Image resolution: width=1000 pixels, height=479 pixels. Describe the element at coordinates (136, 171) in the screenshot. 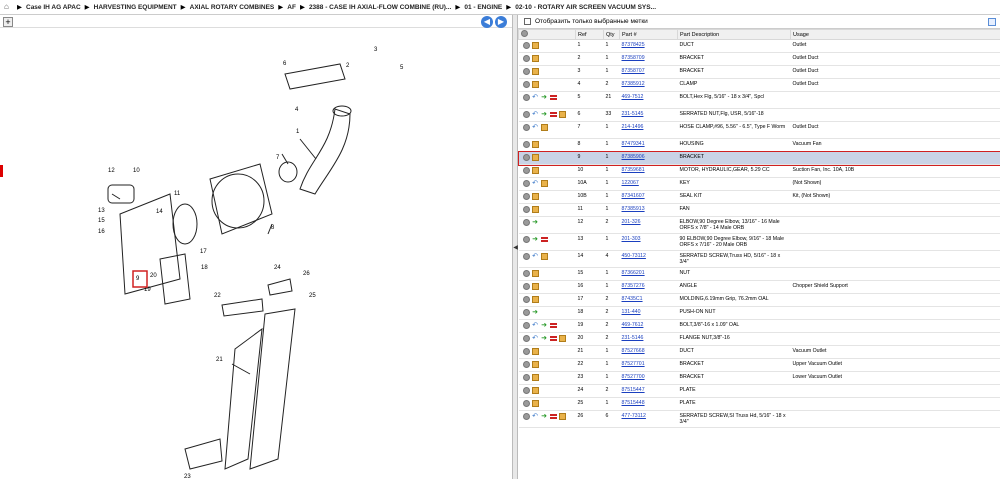

I see `label-10: 10` at that location.